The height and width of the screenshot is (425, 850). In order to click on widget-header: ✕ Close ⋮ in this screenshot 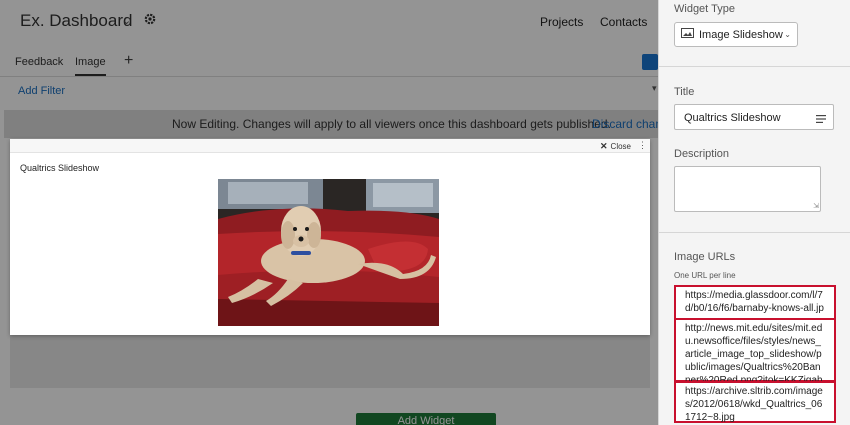, I will do `click(330, 146)`.